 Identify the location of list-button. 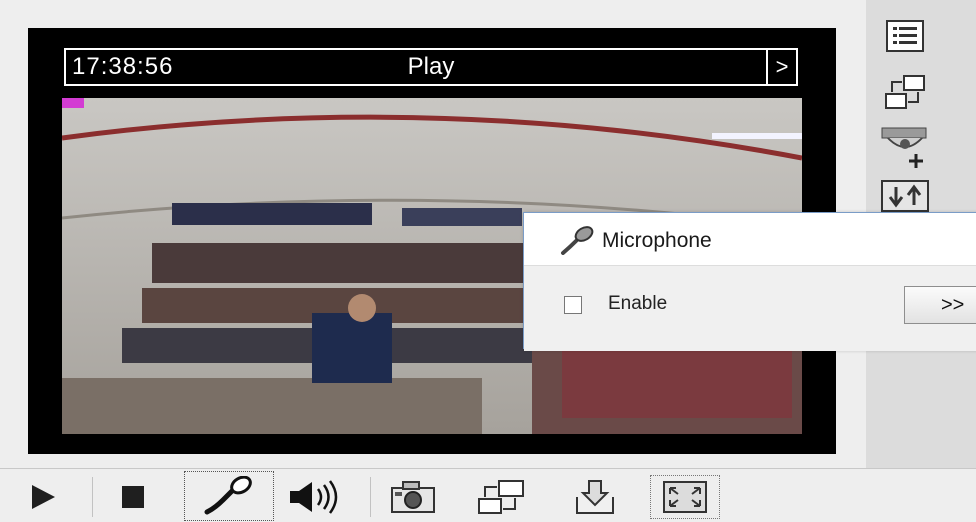
(905, 36).